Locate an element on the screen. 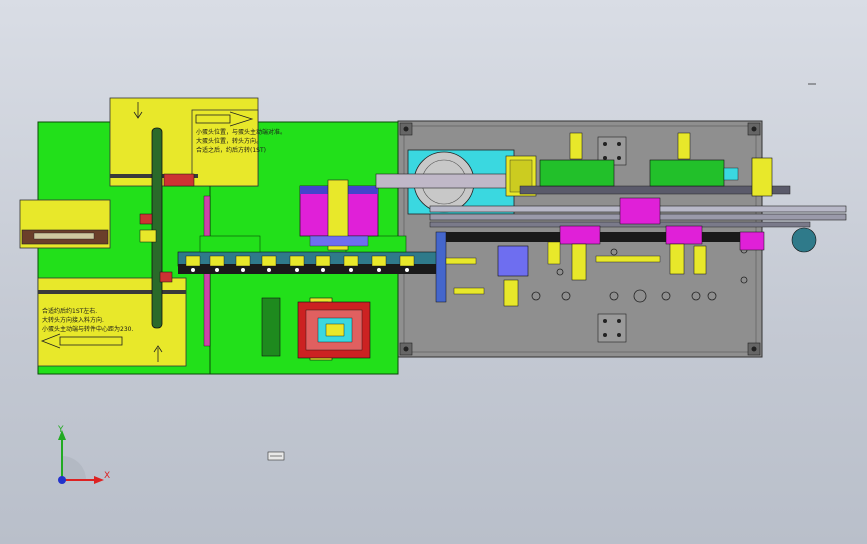  magenta-feeder is located at coordinates (339, 215).